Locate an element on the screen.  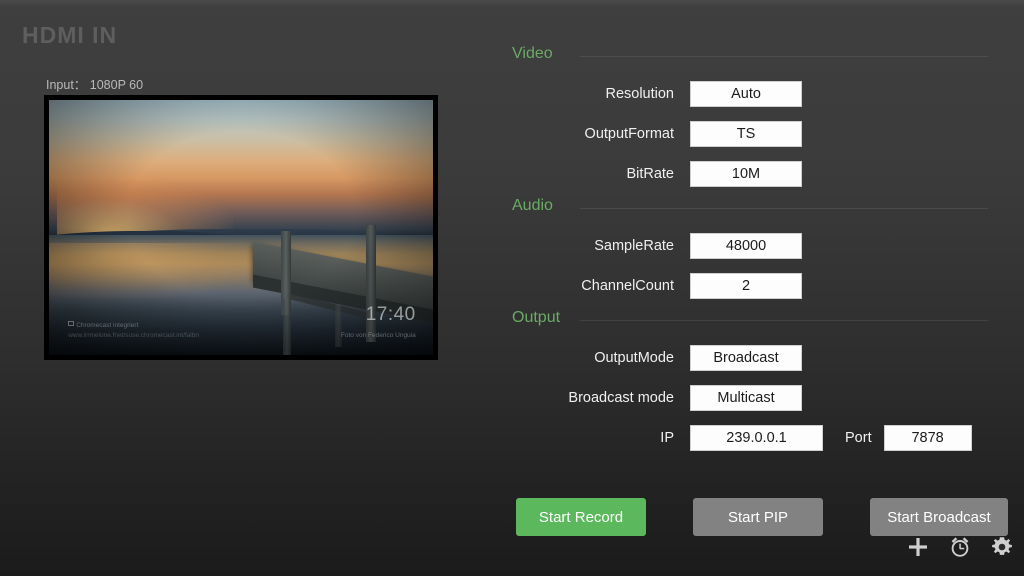
channelcount-input is located at coordinates (746, 286).